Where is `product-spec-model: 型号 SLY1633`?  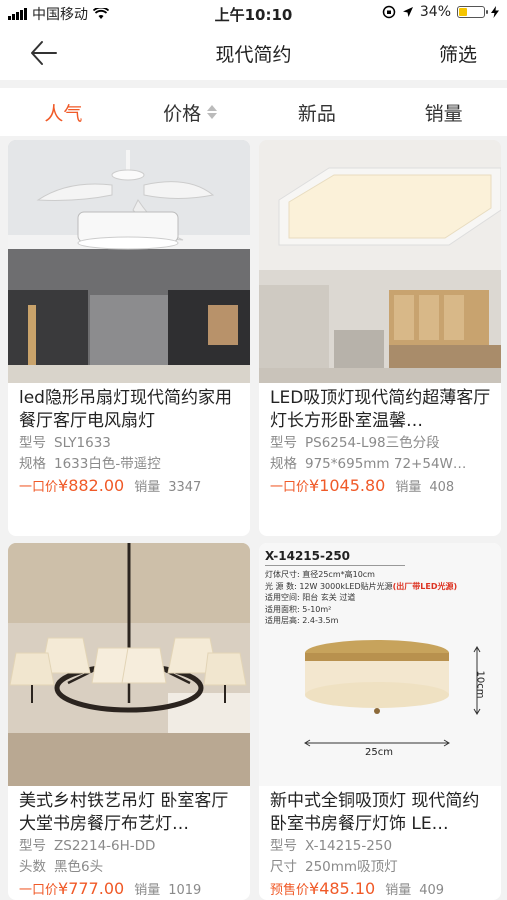 product-spec-model: 型号 SLY1633 is located at coordinates (65, 443).